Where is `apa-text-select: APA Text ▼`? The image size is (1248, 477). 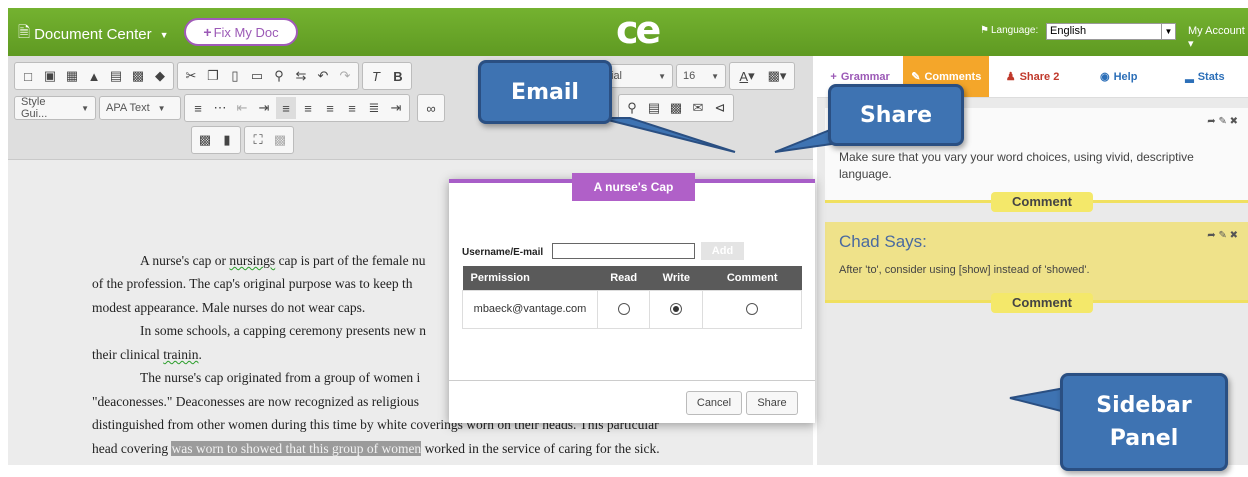
apa-text-select: APA Text ▼ is located at coordinates (140, 108).